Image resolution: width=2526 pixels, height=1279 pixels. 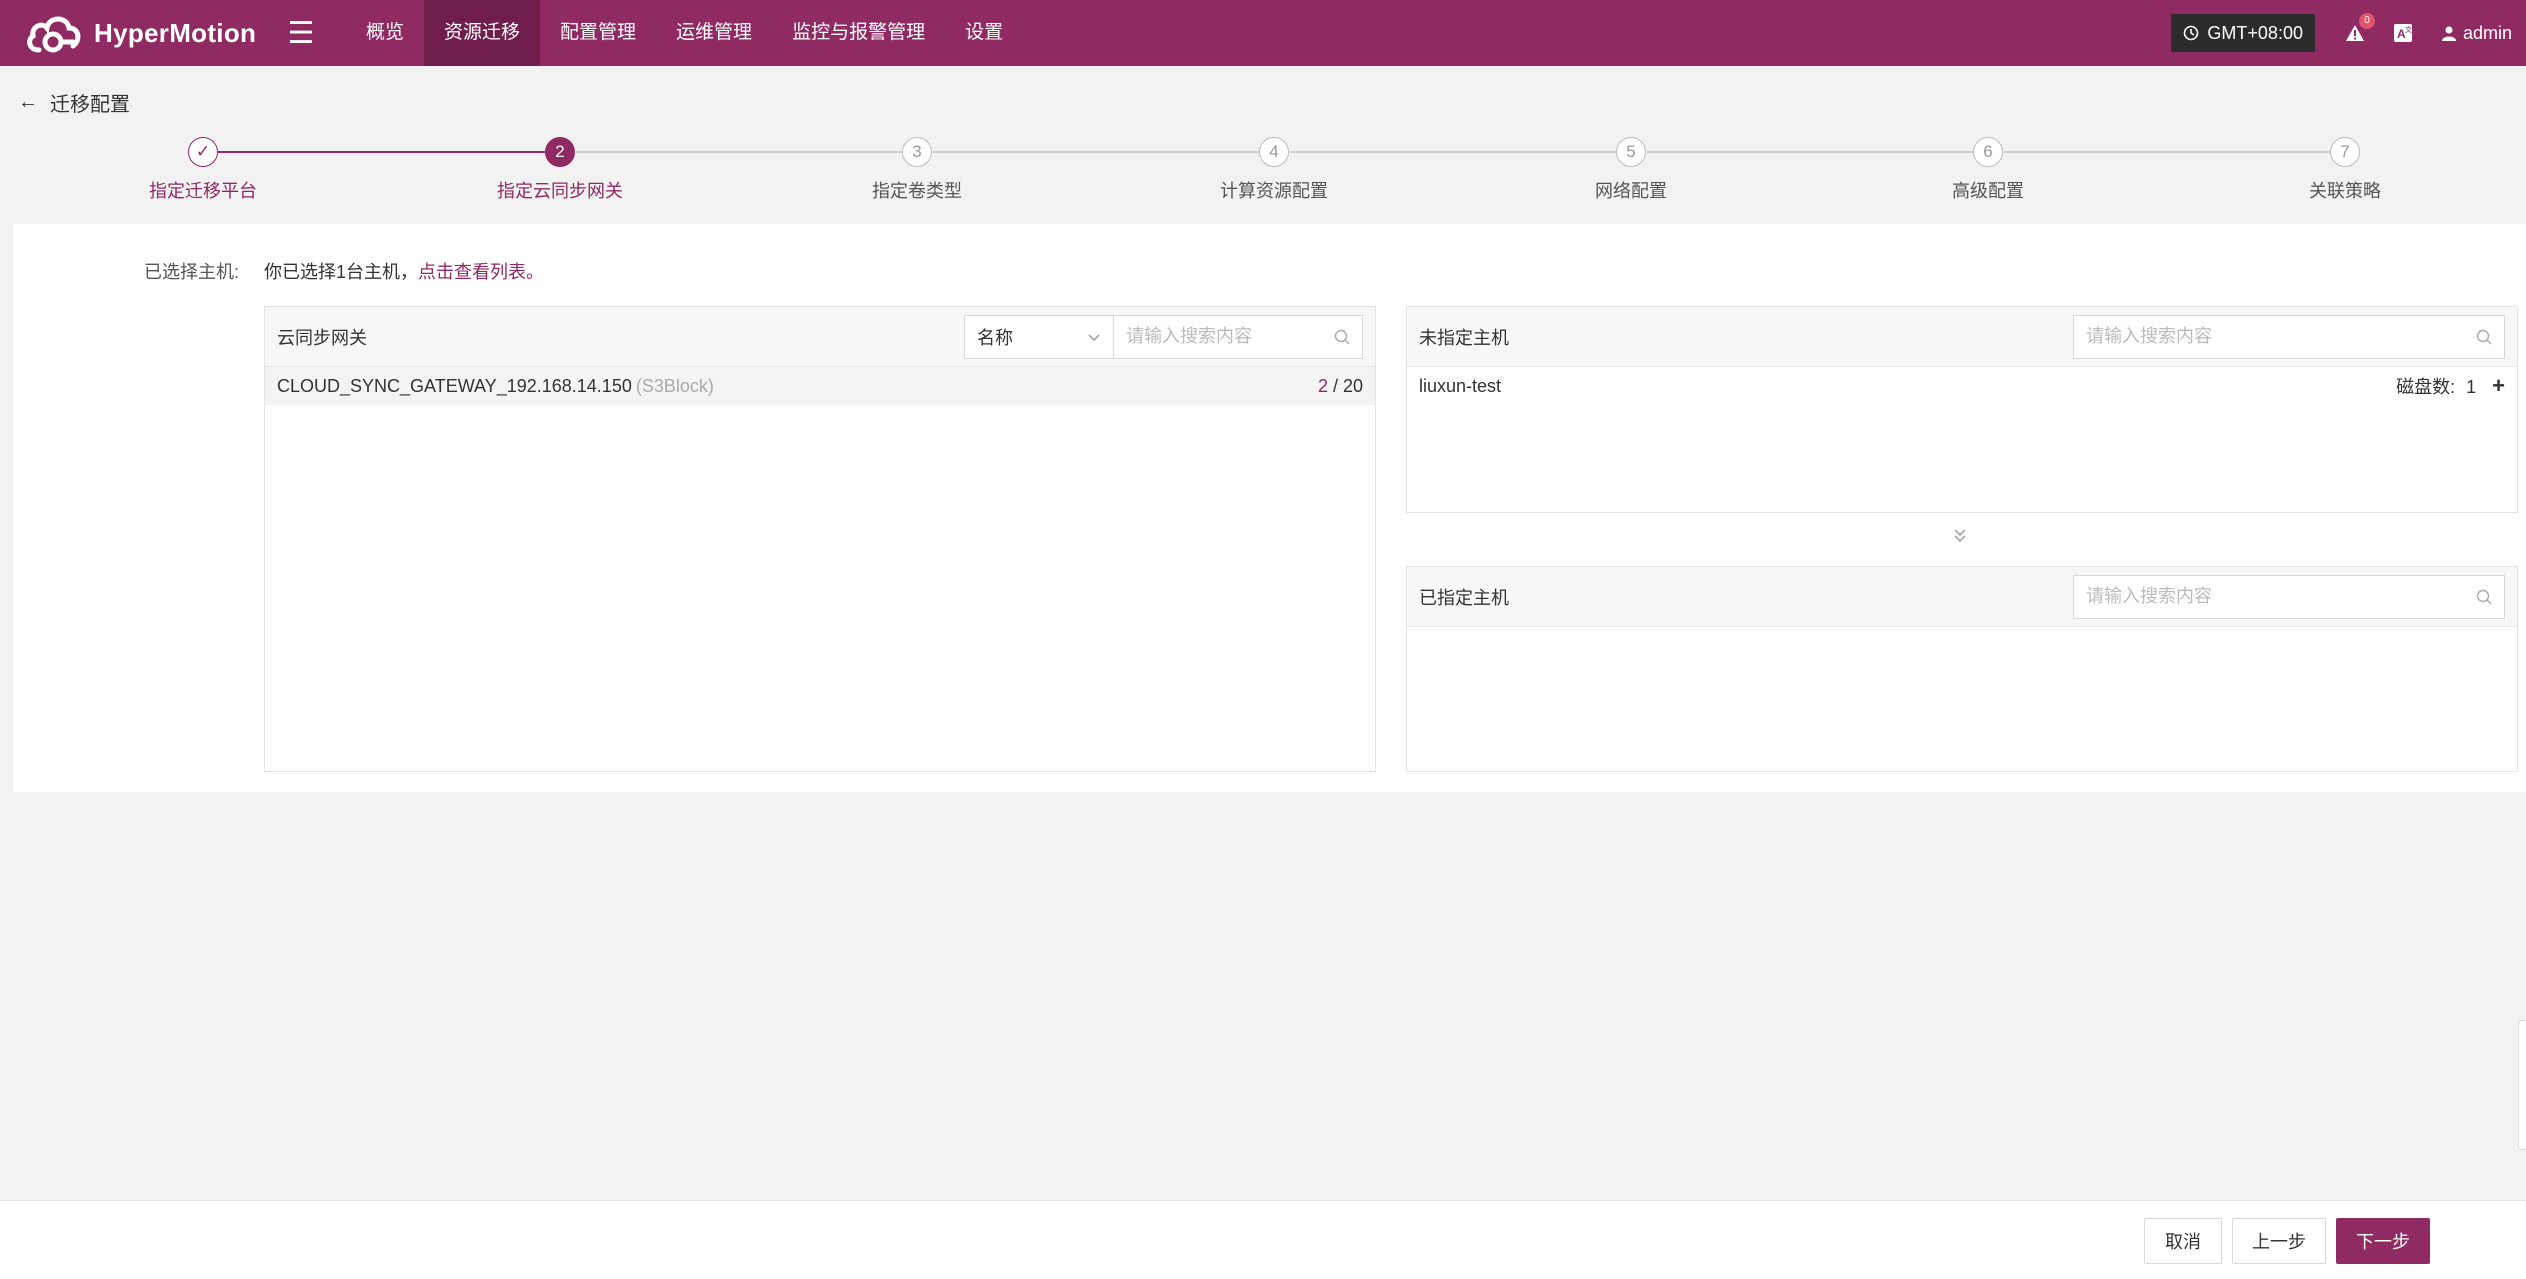 What do you see at coordinates (2498, 386) in the screenshot?
I see `add-host-icon: +` at bounding box center [2498, 386].